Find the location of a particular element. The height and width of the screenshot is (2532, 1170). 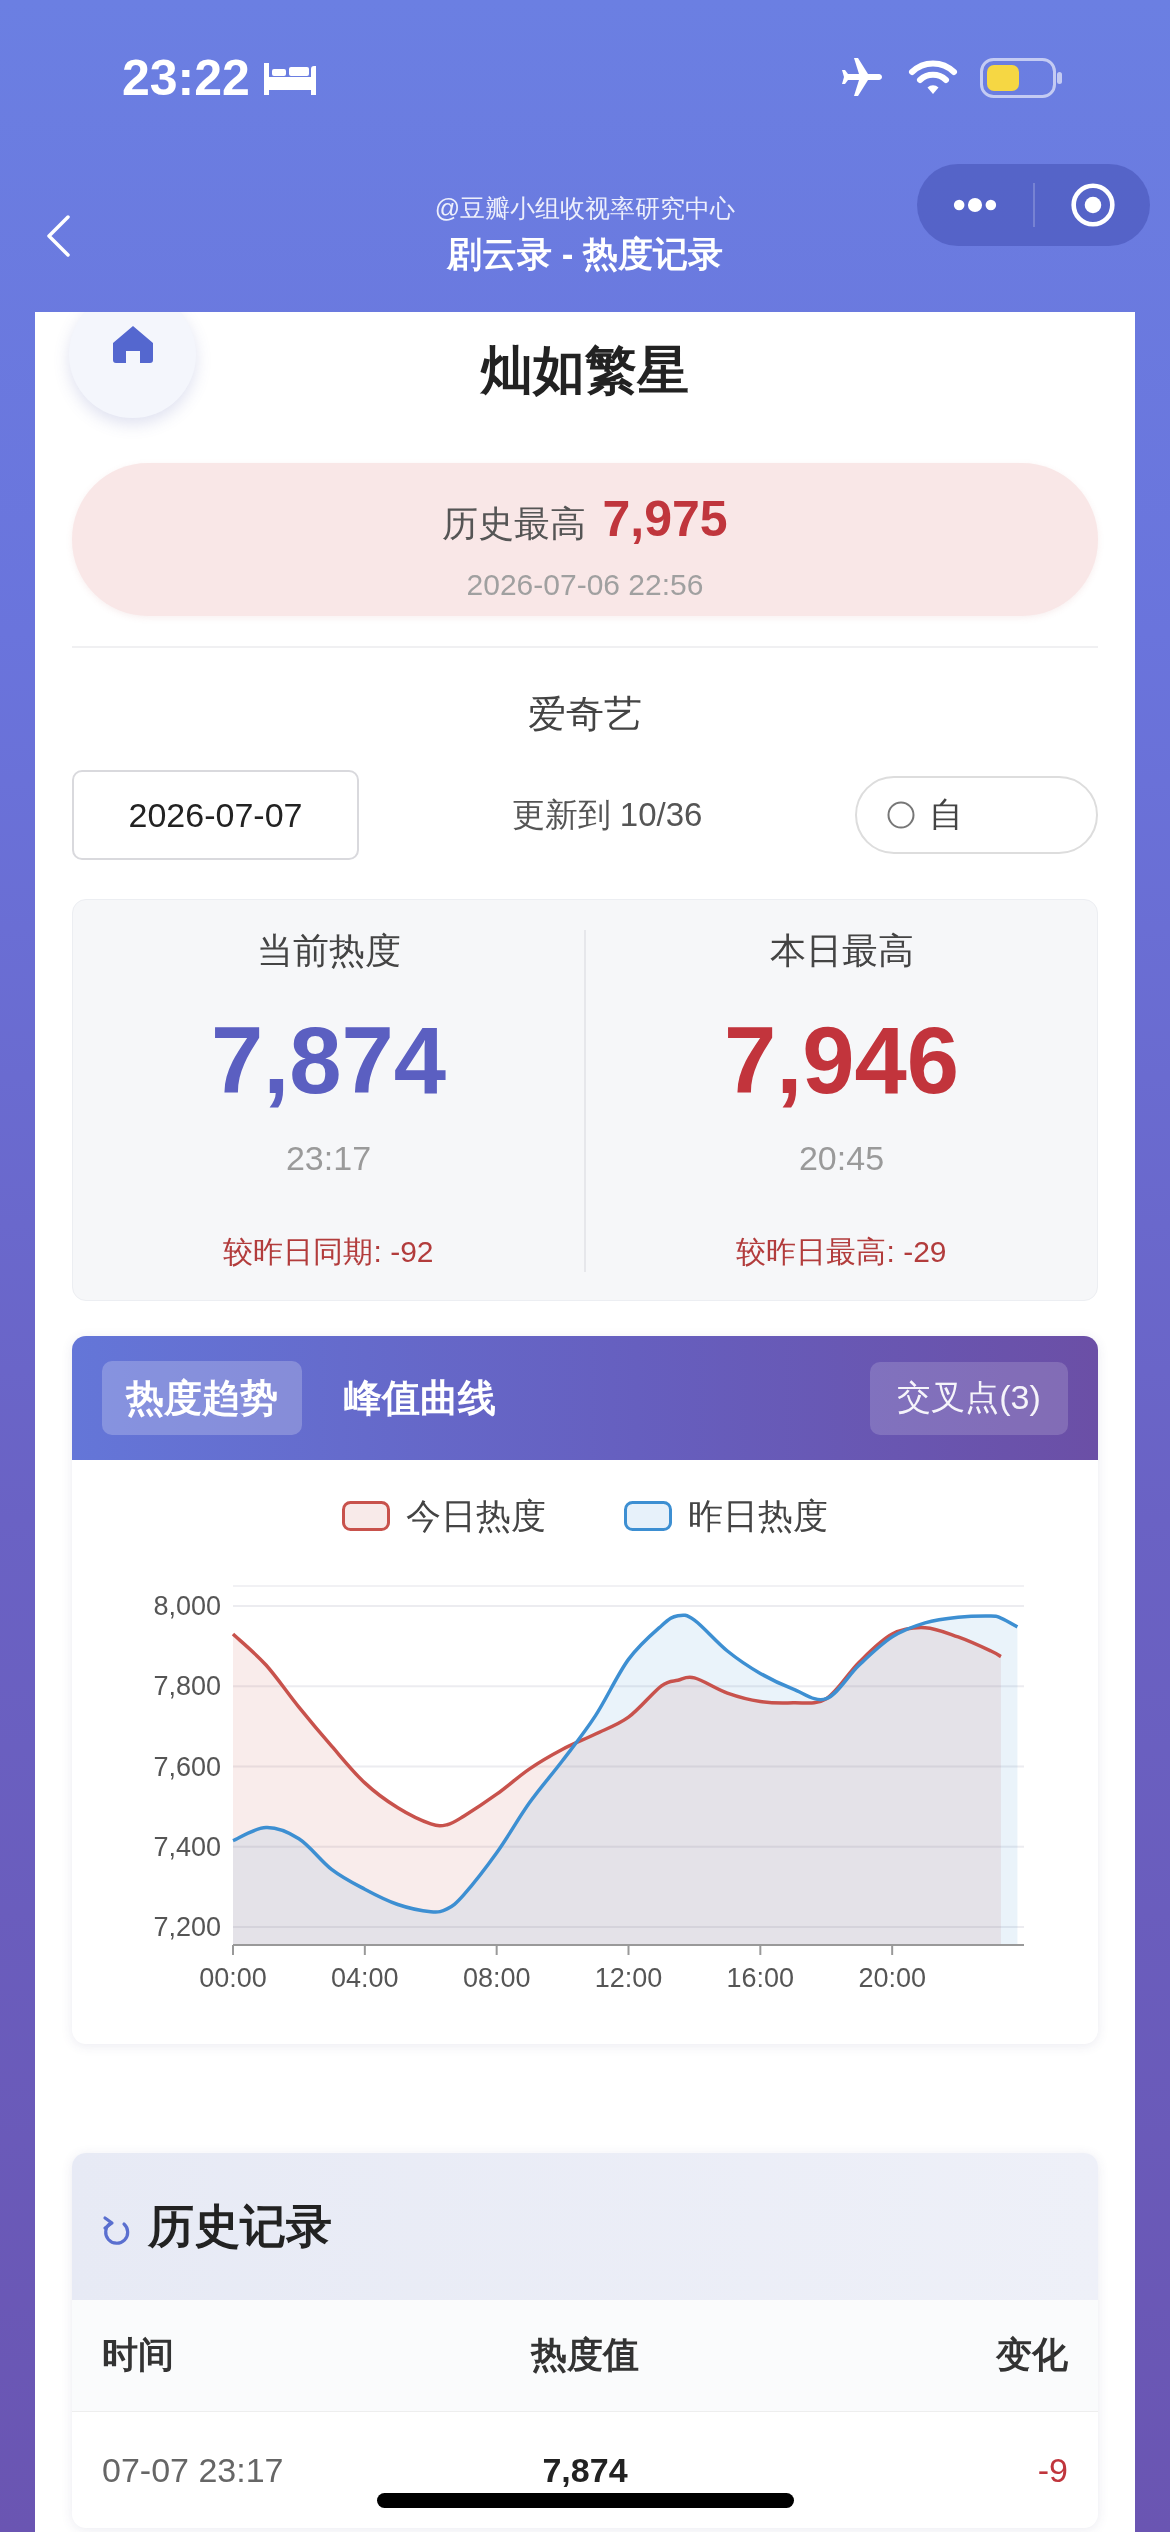

x-axis-label: 12:00 is located at coordinates (628, 1978).